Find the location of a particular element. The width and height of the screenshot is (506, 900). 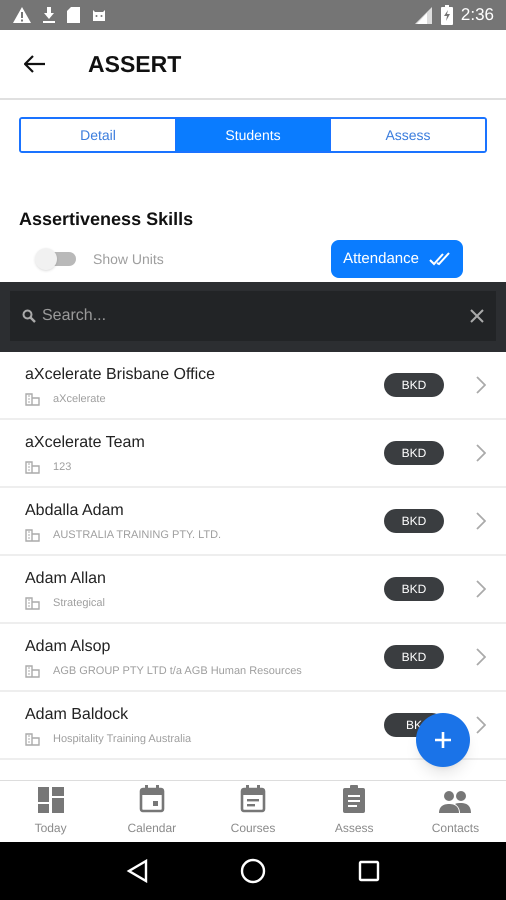

organisation-name: Strategical is located at coordinates (79, 603).